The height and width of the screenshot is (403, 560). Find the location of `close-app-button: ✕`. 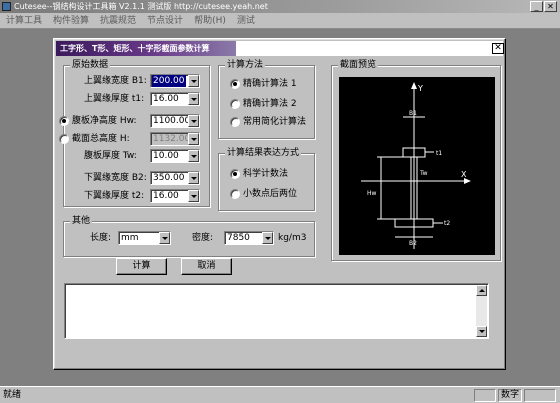

close-app-button: ✕ is located at coordinates (550, 6).